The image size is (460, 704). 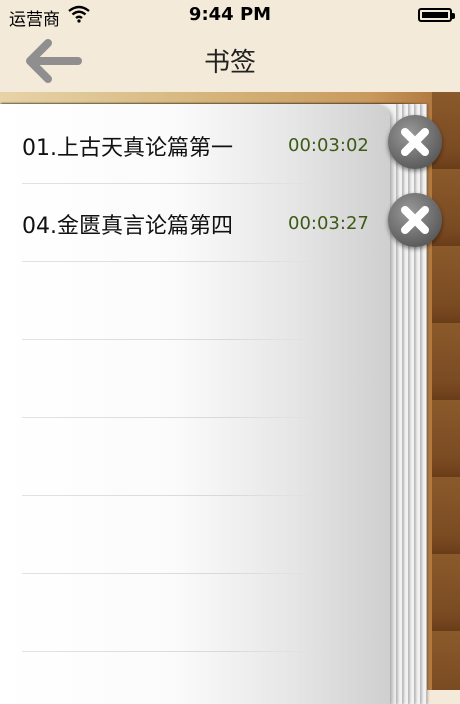 I want to click on bookmark-row: 04.金匮真言论篇第四 00:03:27, so click(x=195, y=221).